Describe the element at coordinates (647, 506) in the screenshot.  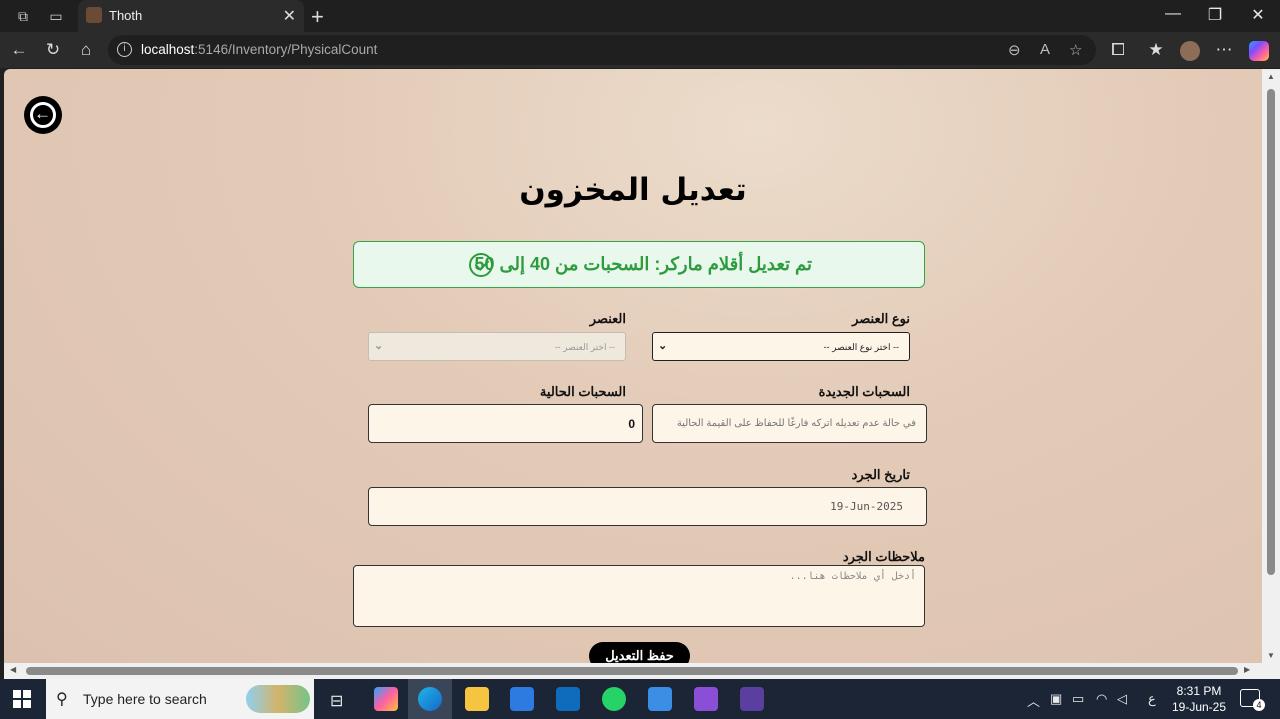
I see `count-date-input: 19-Jun-2025` at that location.